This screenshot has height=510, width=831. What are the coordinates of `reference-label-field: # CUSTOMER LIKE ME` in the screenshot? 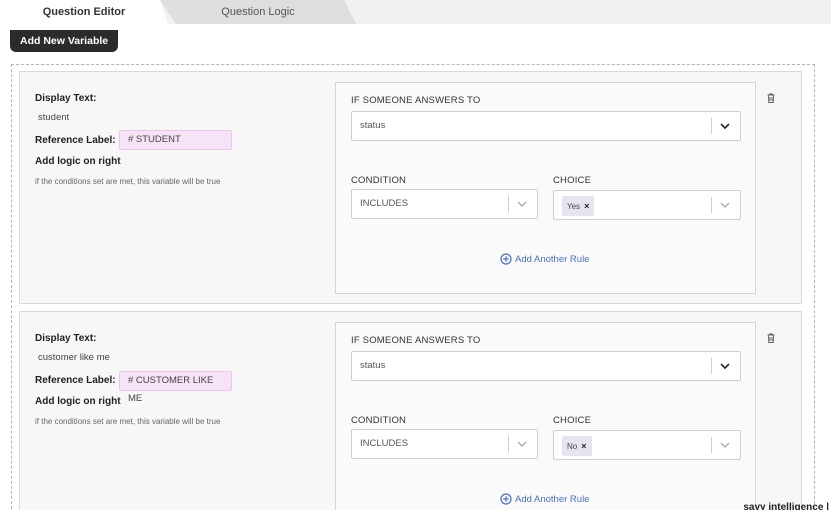 It's located at (175, 387).